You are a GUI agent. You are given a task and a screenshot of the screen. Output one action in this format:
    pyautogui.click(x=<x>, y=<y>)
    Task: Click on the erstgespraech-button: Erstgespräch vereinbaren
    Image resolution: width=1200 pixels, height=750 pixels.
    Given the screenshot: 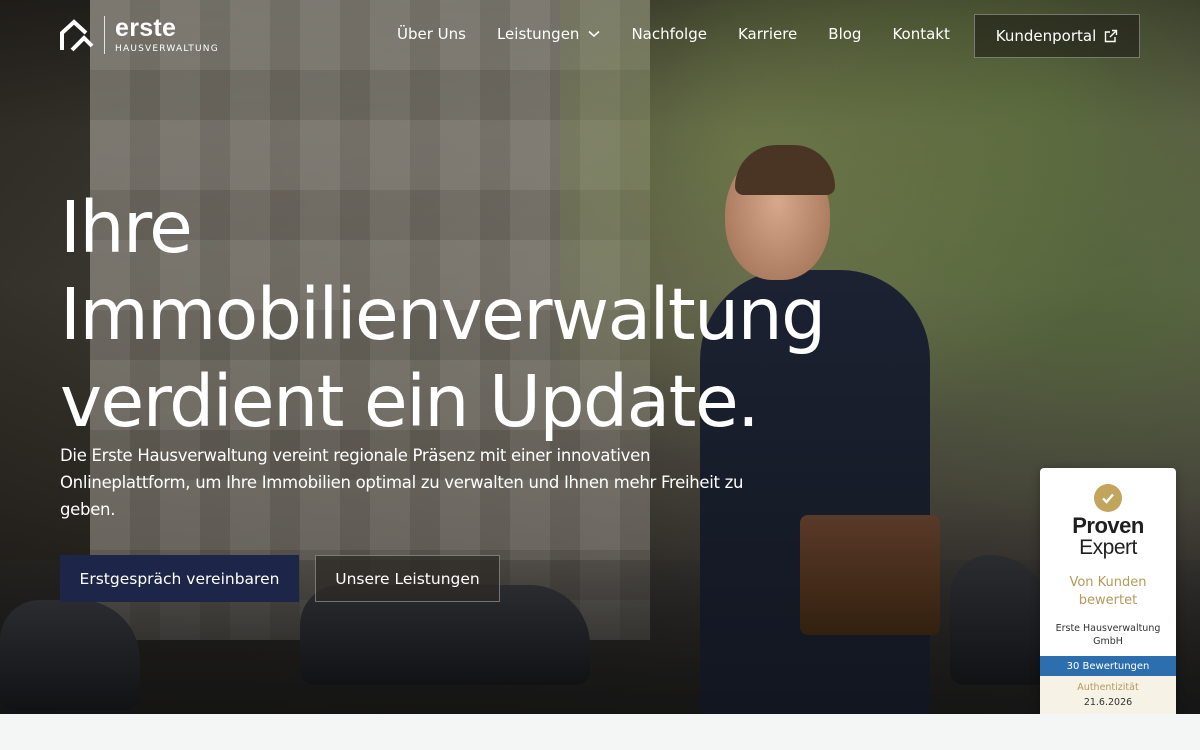 What is the action you would take?
    pyautogui.click(x=179, y=578)
    